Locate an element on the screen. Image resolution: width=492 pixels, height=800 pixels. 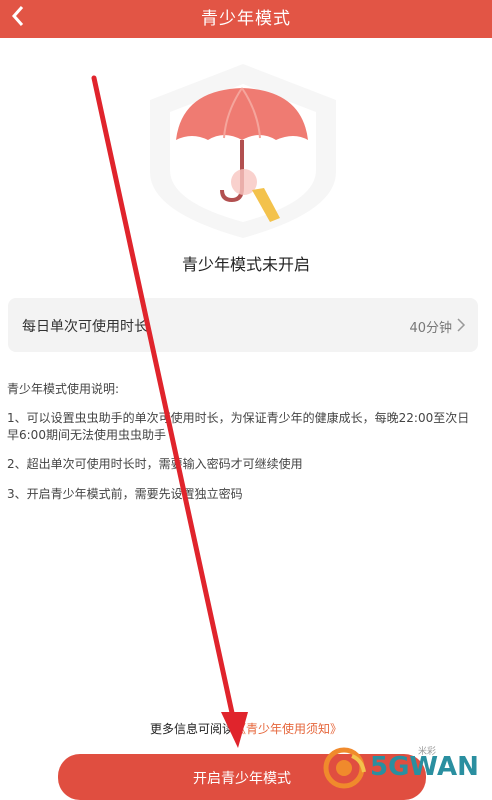
watermark-text: 5GWAN is located at coordinates (424, 767).